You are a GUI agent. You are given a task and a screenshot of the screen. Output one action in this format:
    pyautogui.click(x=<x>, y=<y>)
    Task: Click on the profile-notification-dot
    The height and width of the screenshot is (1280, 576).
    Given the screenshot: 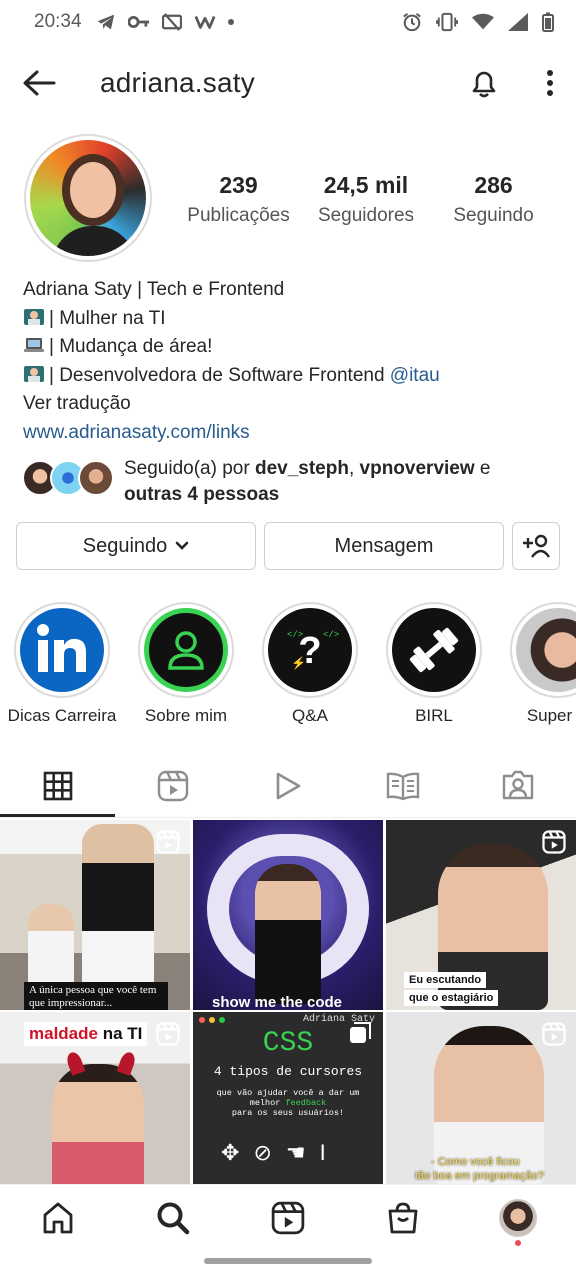 What is the action you would take?
    pyautogui.click(x=518, y=1242)
    